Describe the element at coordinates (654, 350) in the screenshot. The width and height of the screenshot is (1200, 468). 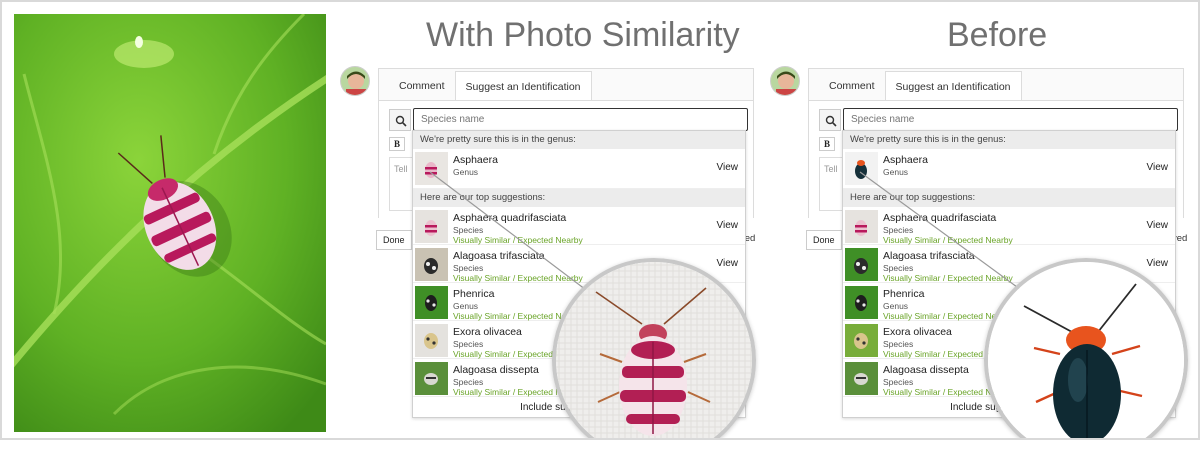
I see `beetle-closeup-pink` at that location.